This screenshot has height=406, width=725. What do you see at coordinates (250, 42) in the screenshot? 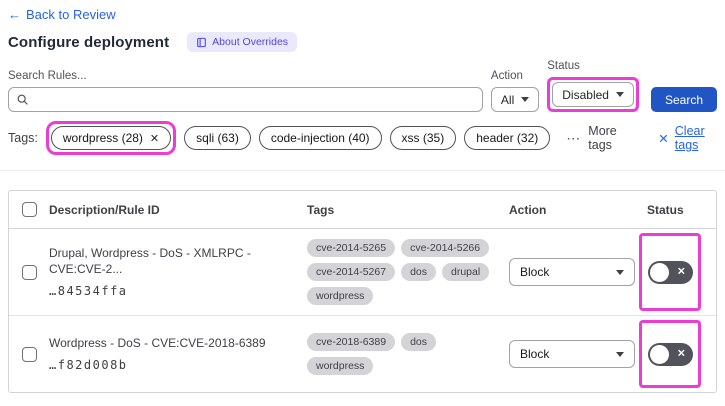
I see `about-overrides-label: About Overrides` at bounding box center [250, 42].